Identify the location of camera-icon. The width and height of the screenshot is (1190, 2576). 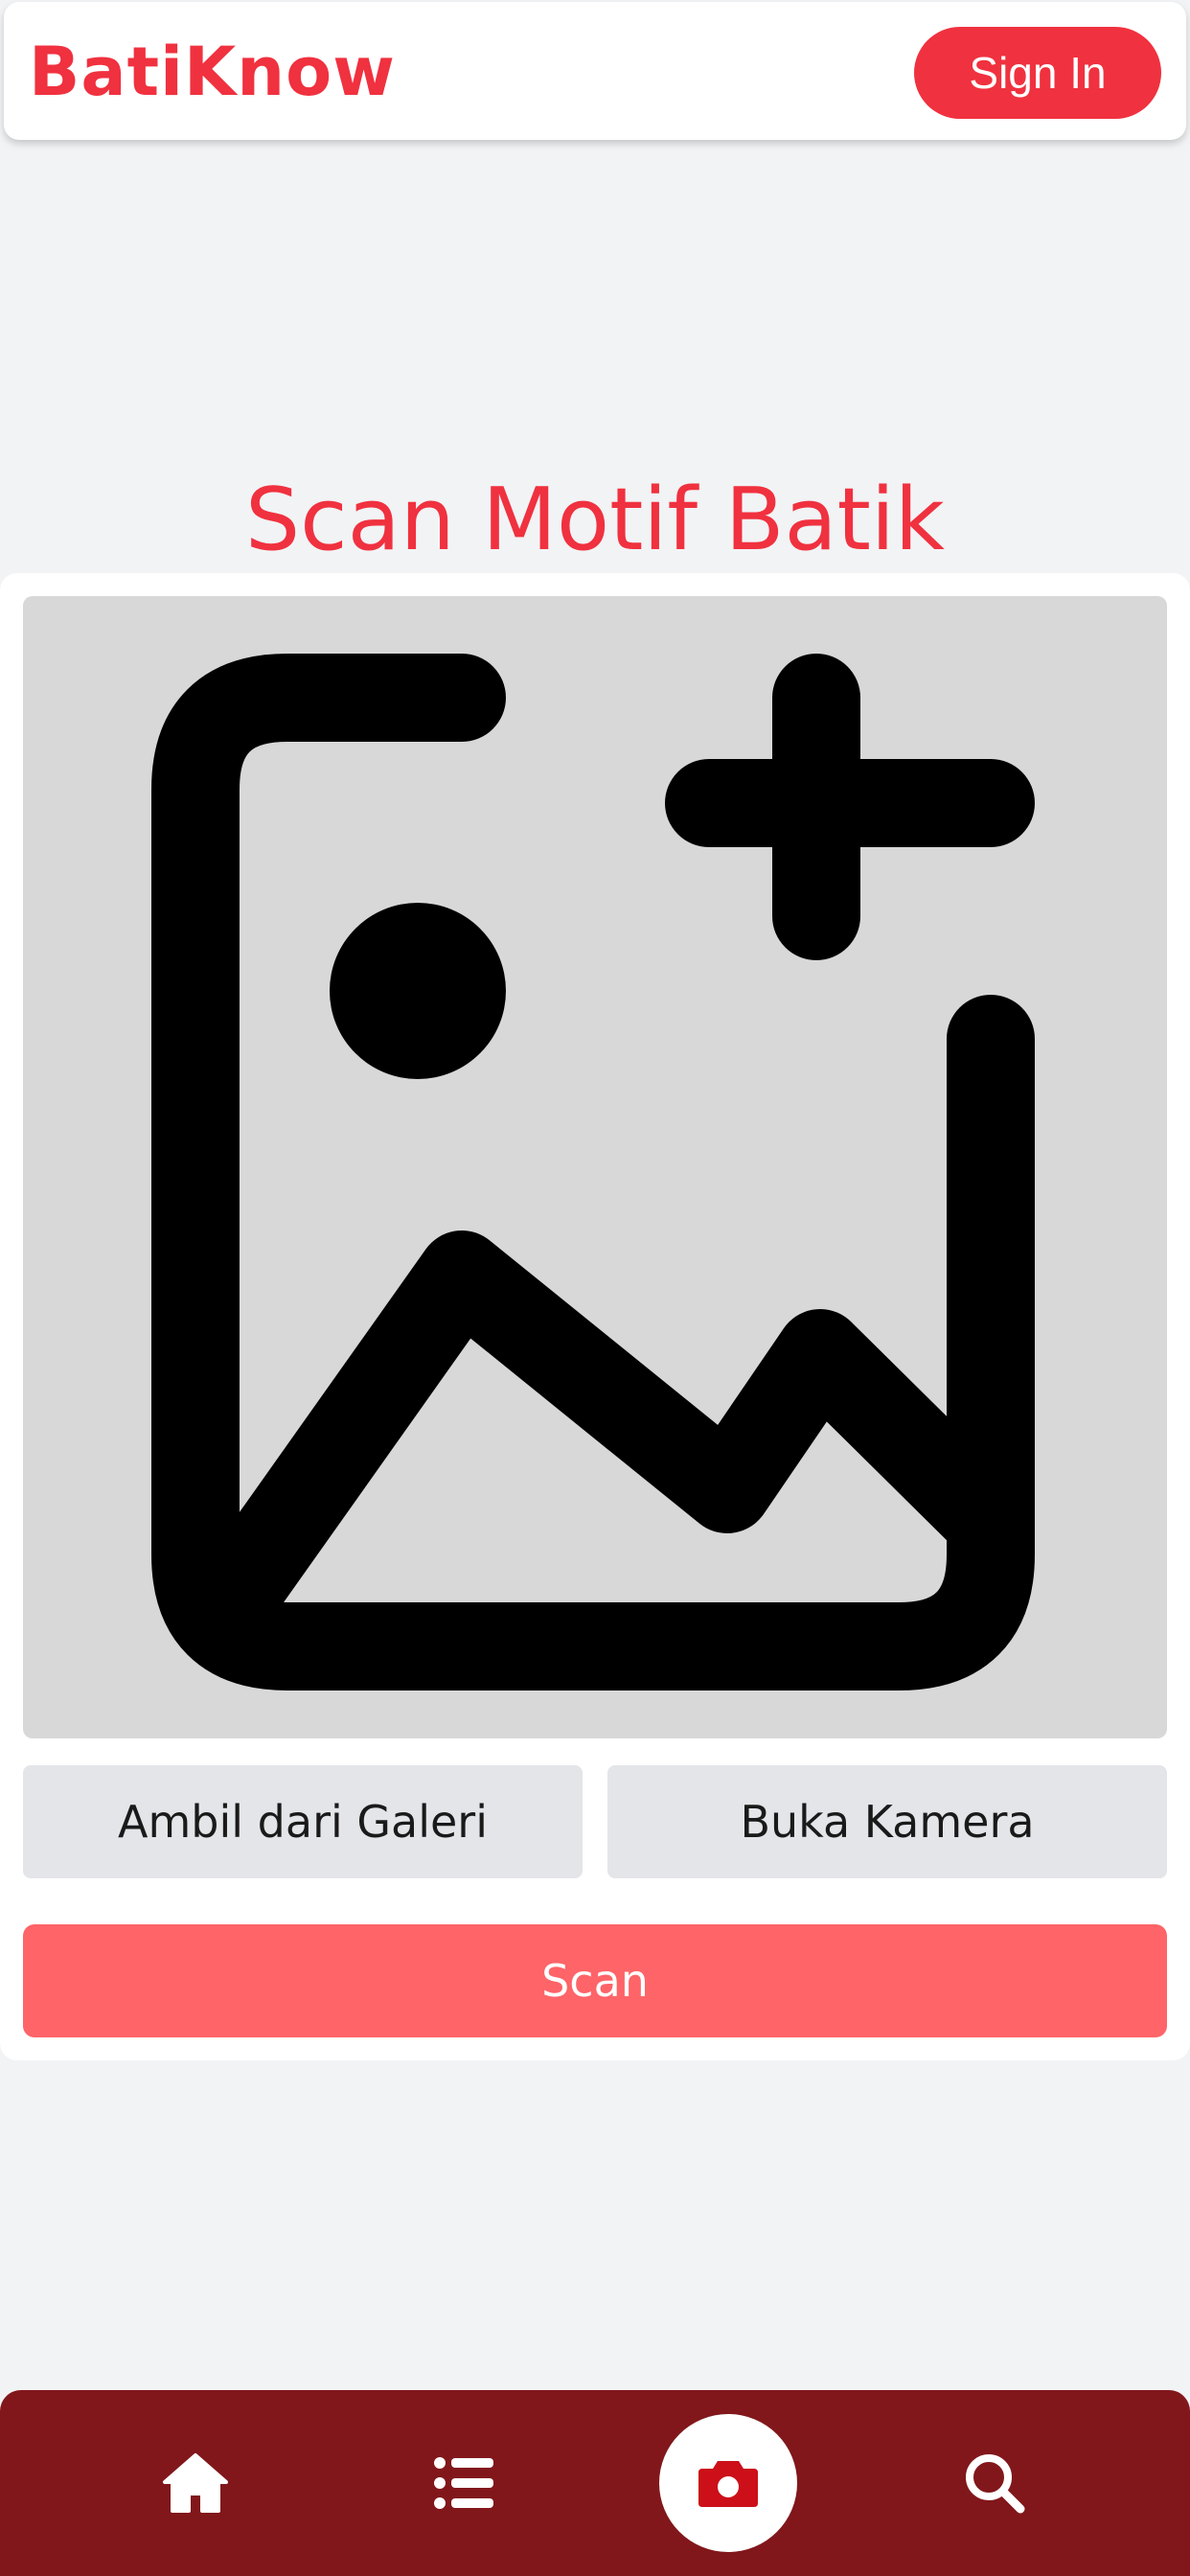
(728, 2484).